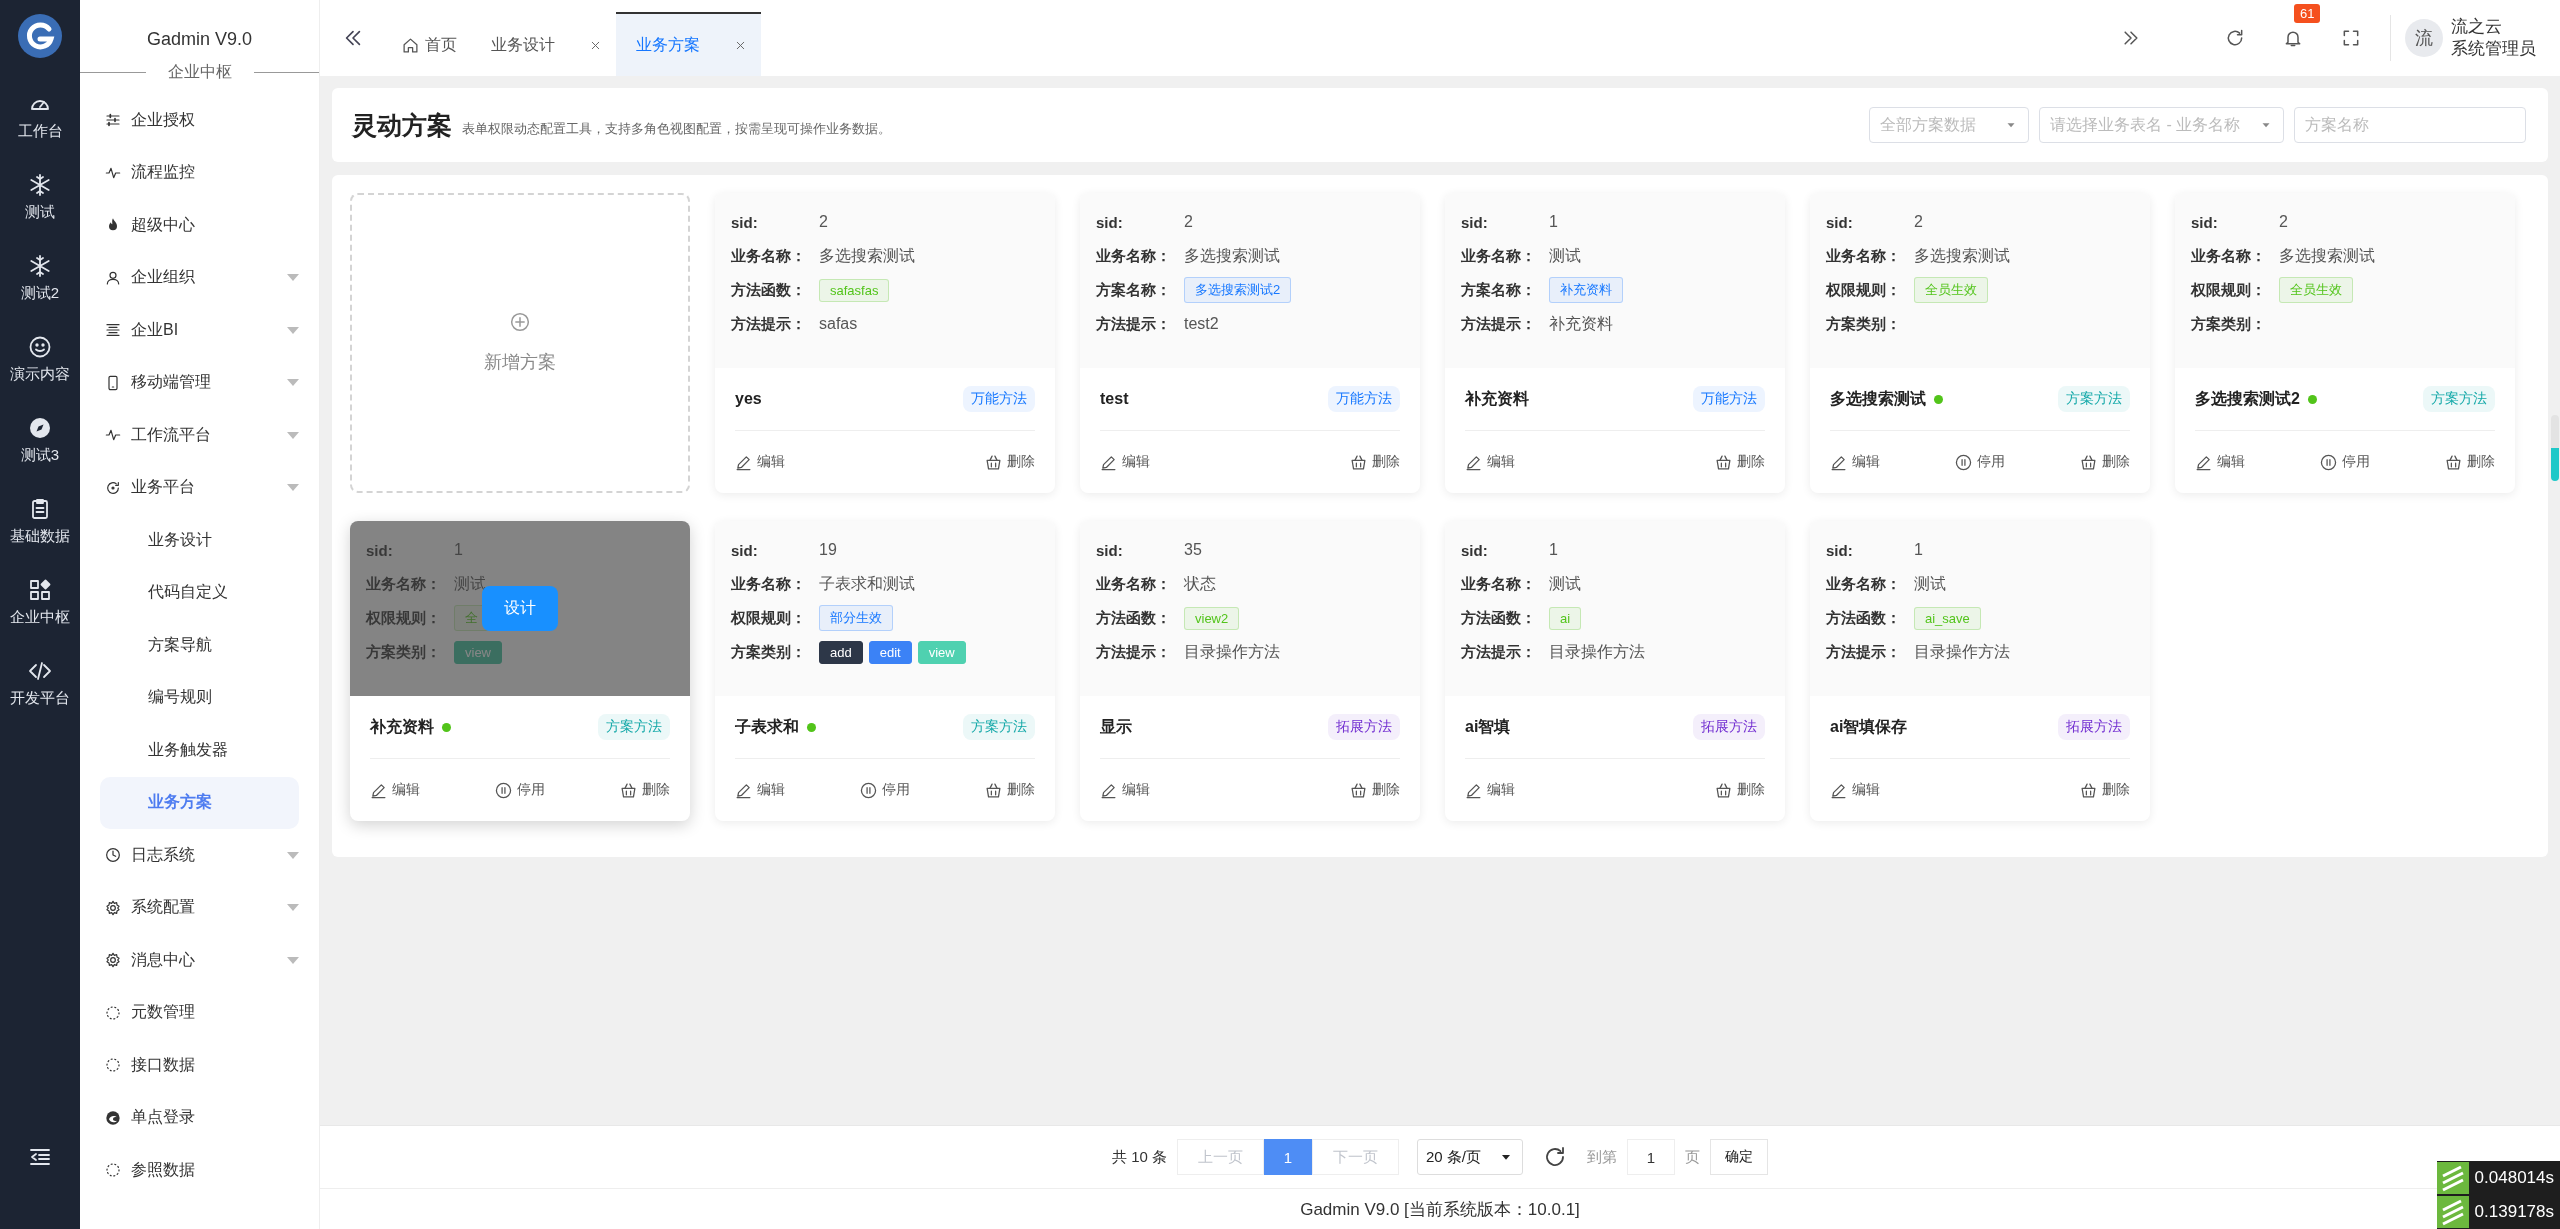  I want to click on type-tag: 方案方法, so click(2094, 399).